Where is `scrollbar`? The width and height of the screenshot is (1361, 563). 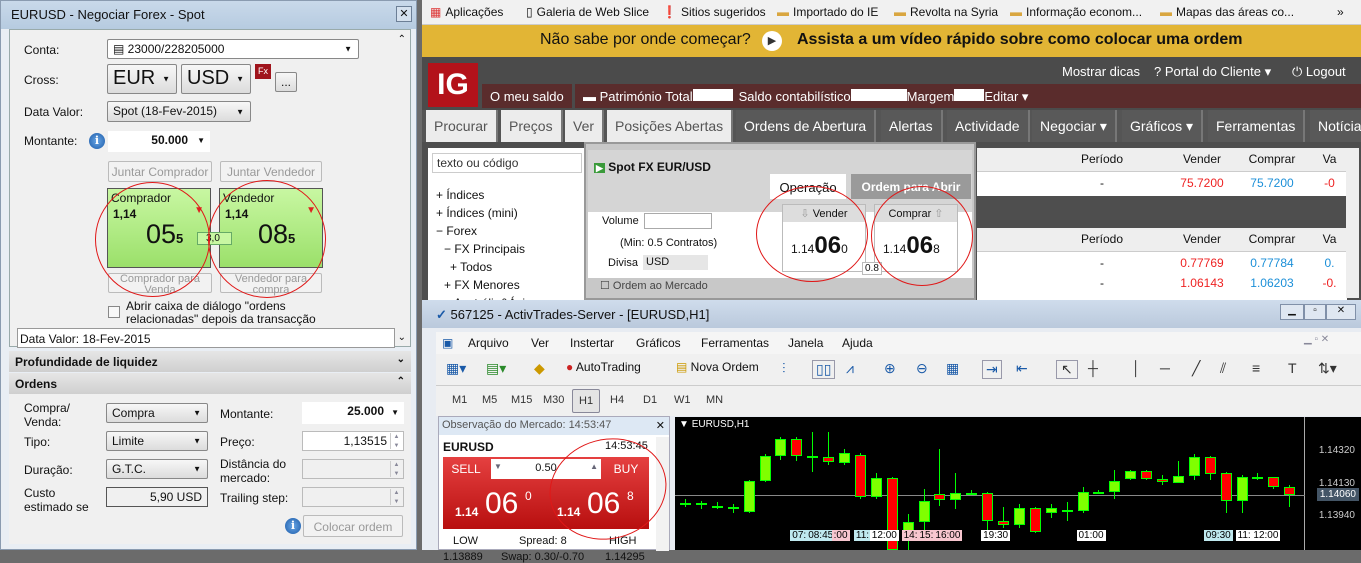
scrollbar is located at coordinates (1352, 223).